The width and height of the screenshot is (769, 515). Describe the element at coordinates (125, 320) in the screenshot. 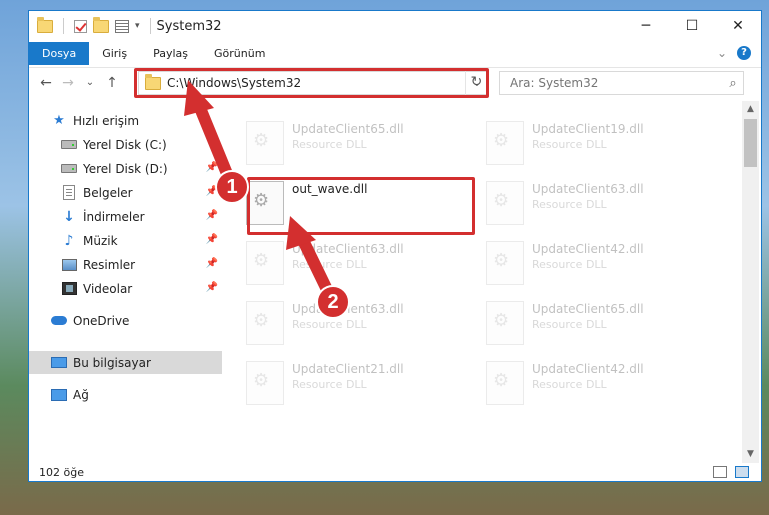

I see `sidebar-item-onedrive: OneDrive` at that location.